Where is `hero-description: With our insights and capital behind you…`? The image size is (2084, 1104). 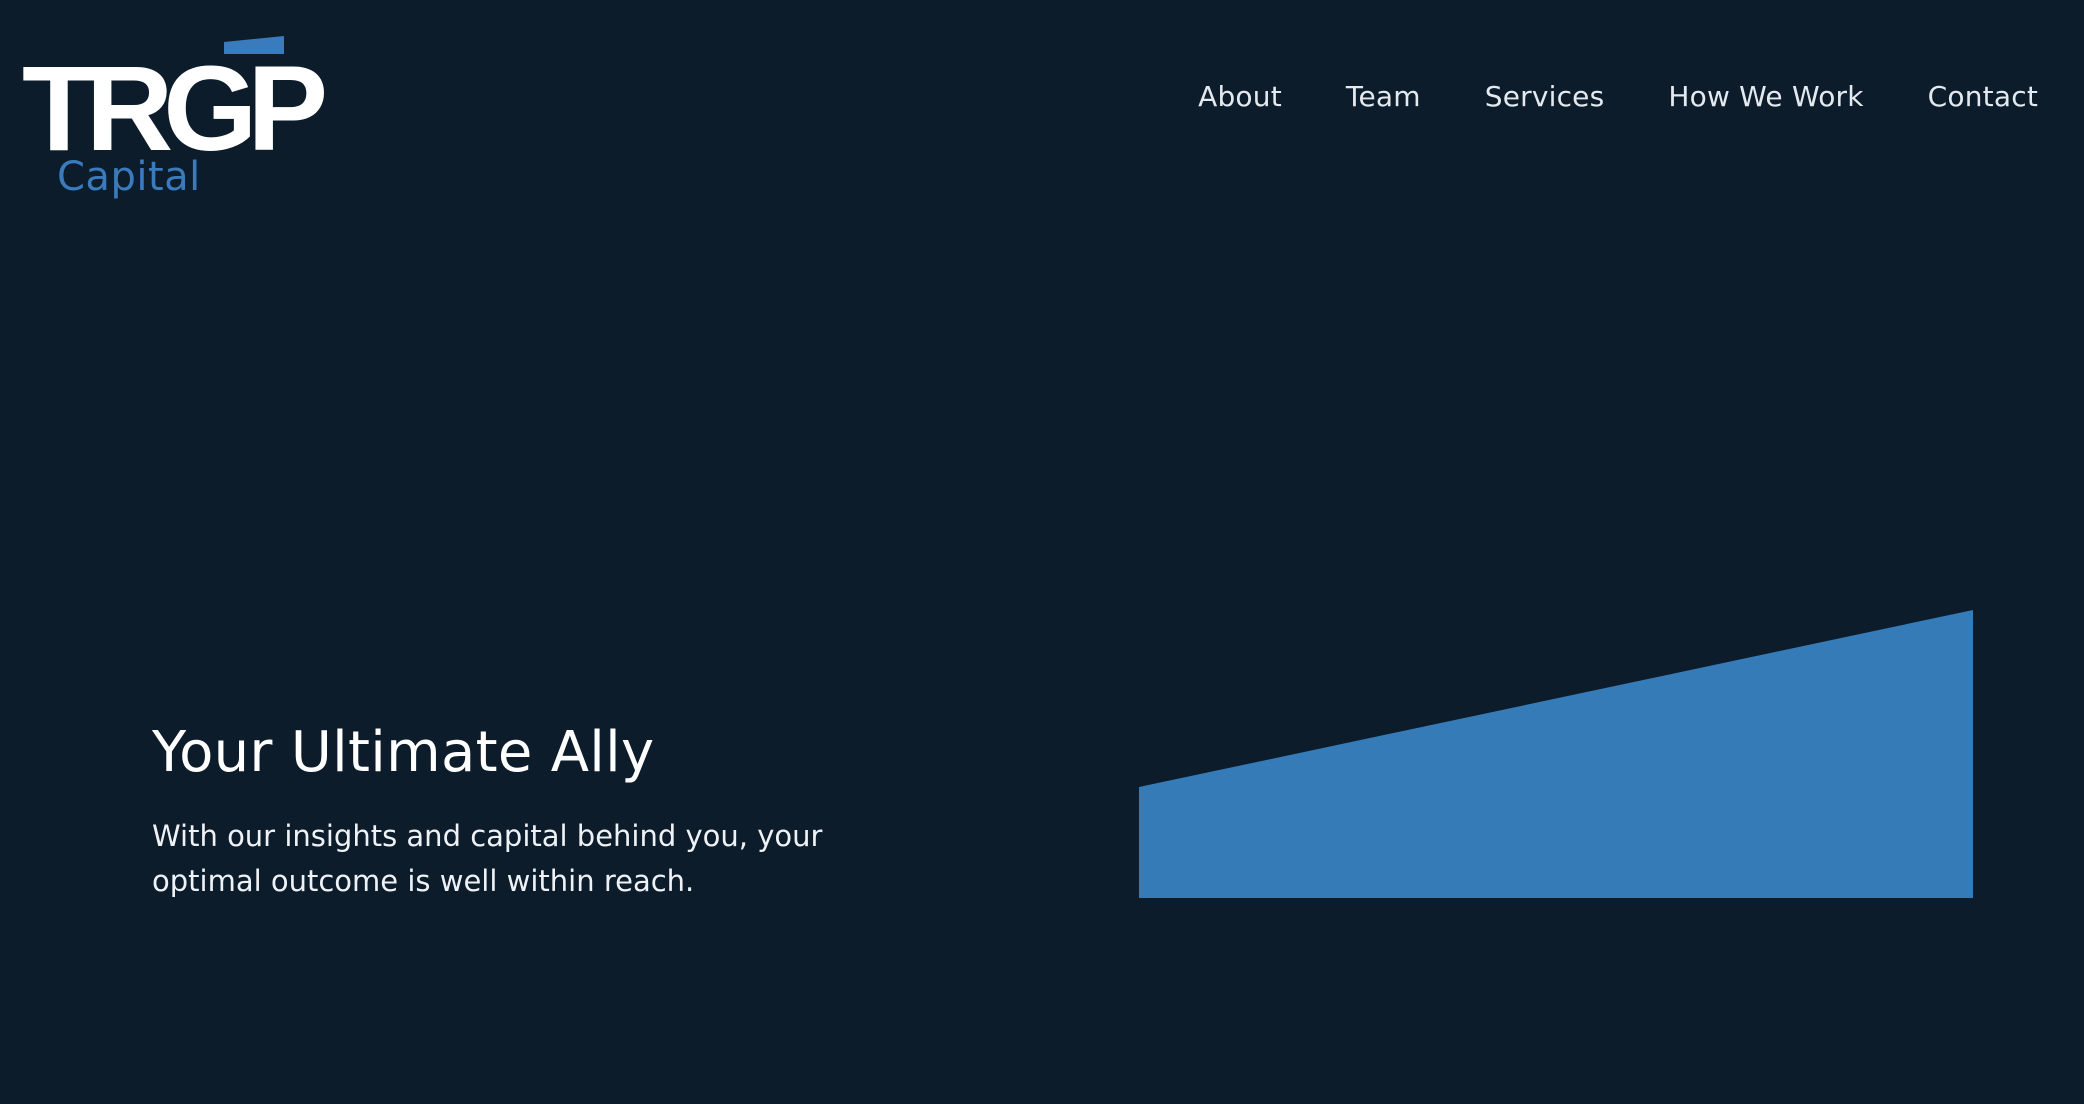 hero-description: With our insights and capital behind you… is located at coordinates (487, 858).